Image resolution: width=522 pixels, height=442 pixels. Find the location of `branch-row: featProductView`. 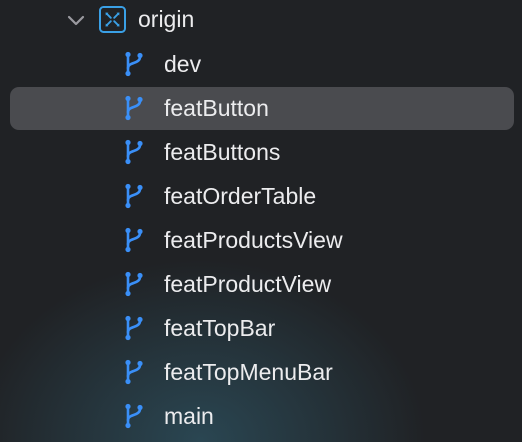

branch-row: featProductView is located at coordinates (261, 284).